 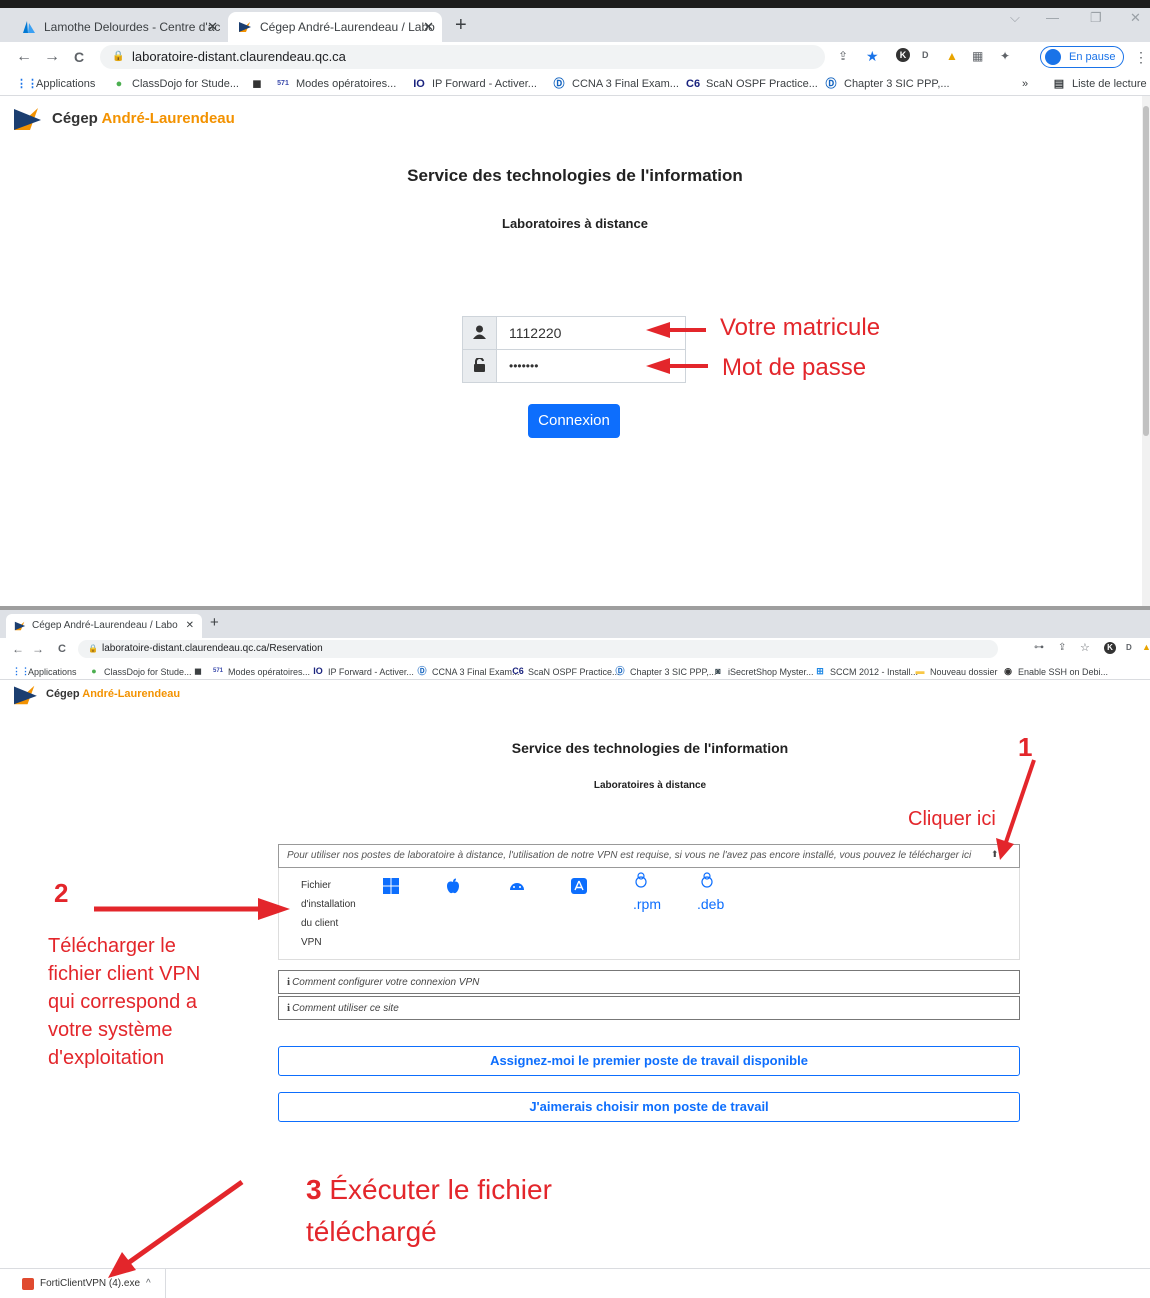 I want to click on windows-icon, so click(x=391, y=886).